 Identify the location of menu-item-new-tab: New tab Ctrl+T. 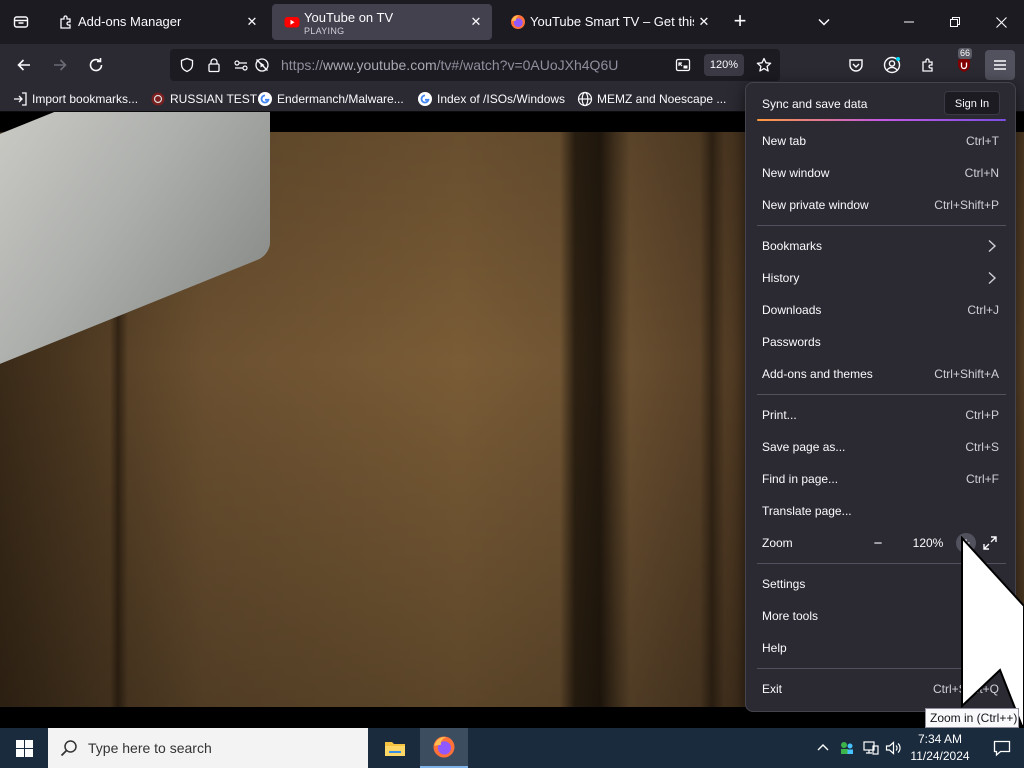
(880, 141).